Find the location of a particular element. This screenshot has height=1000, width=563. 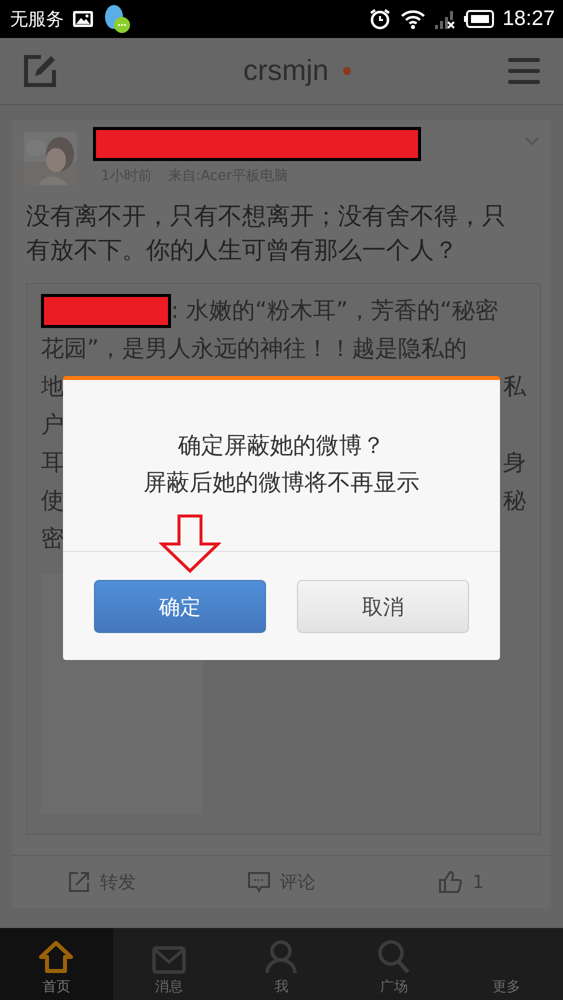

repost-text: 身 is located at coordinates (514, 463).